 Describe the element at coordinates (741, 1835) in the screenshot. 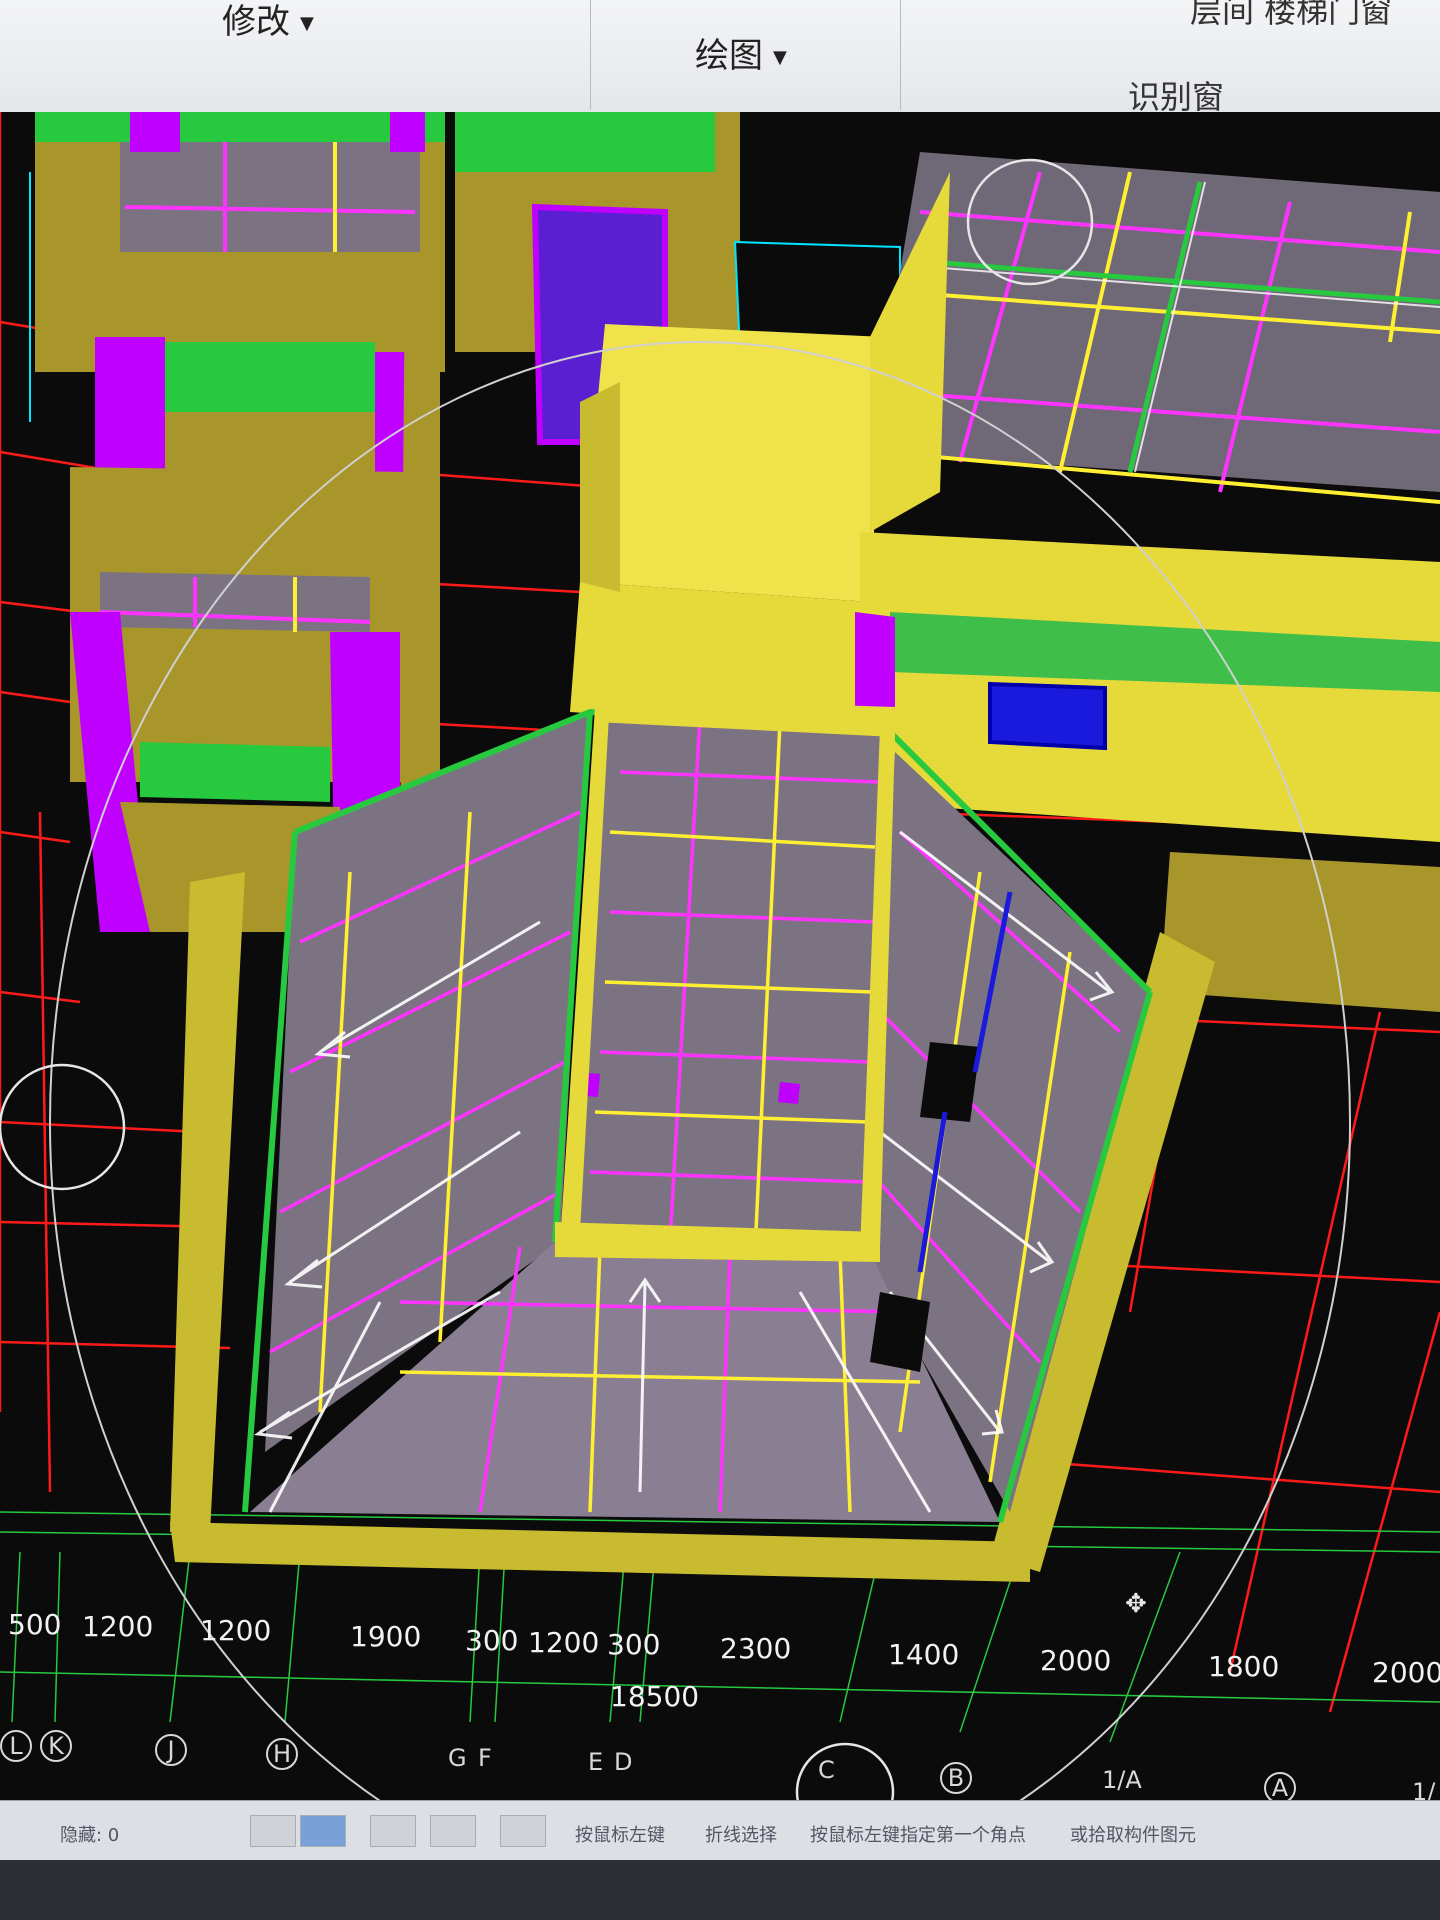

I see `status-hint: 折线选择` at that location.